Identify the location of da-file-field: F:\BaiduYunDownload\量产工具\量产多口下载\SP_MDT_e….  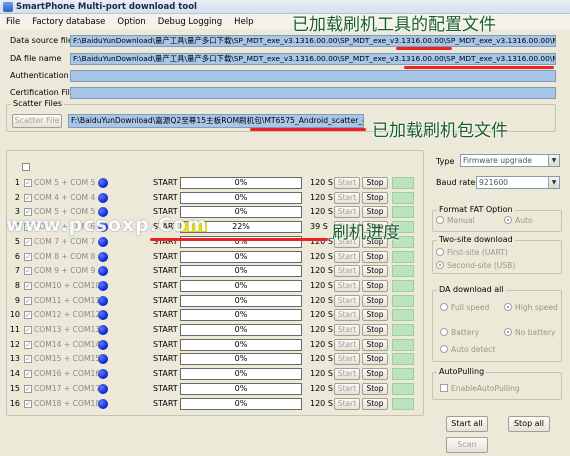
(313, 59).